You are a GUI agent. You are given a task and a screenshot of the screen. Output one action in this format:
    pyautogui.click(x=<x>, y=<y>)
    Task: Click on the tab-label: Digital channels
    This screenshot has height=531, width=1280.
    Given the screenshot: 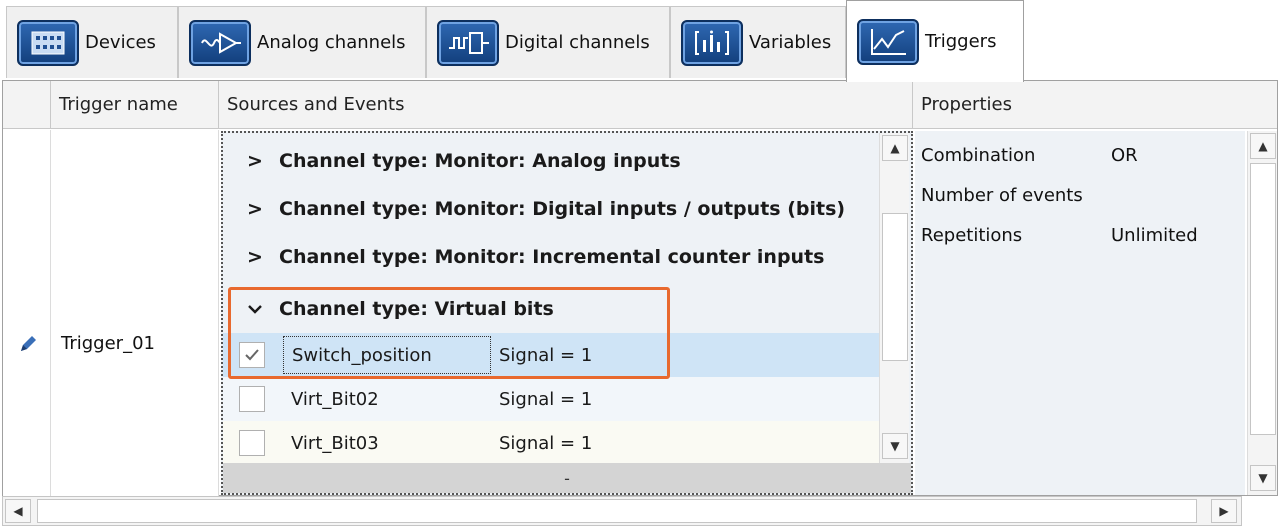 What is the action you would take?
    pyautogui.click(x=577, y=42)
    